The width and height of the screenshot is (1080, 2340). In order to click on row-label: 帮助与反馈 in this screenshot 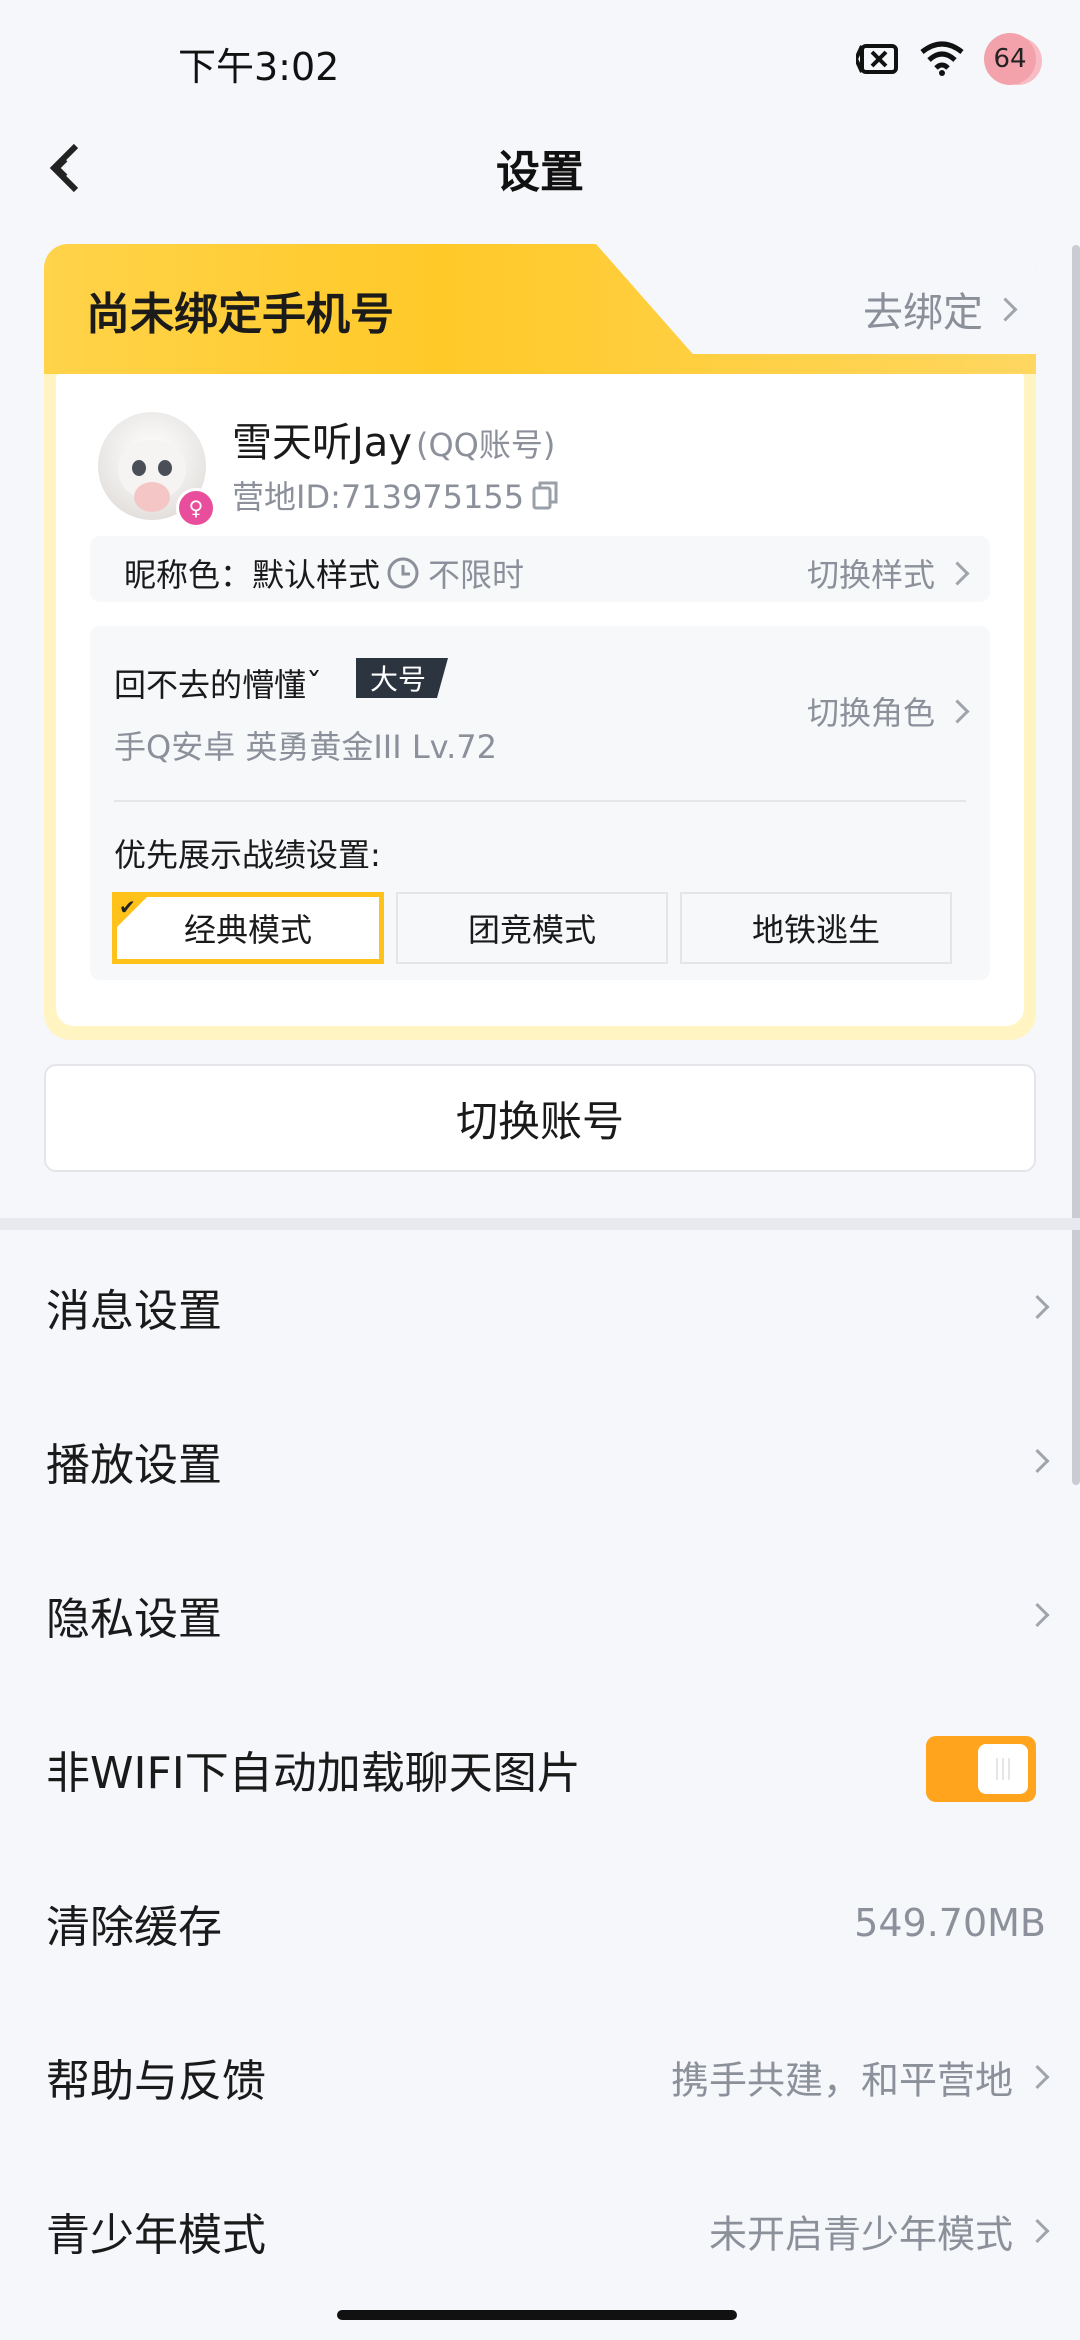, I will do `click(156, 2081)`.